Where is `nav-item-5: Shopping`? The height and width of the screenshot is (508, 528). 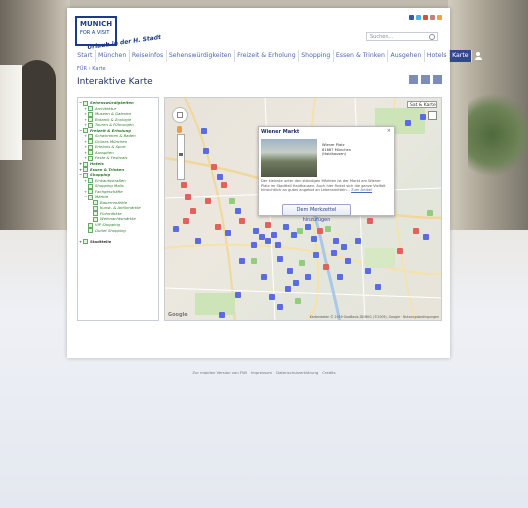 nav-item-5: Shopping is located at coordinates (316, 56).